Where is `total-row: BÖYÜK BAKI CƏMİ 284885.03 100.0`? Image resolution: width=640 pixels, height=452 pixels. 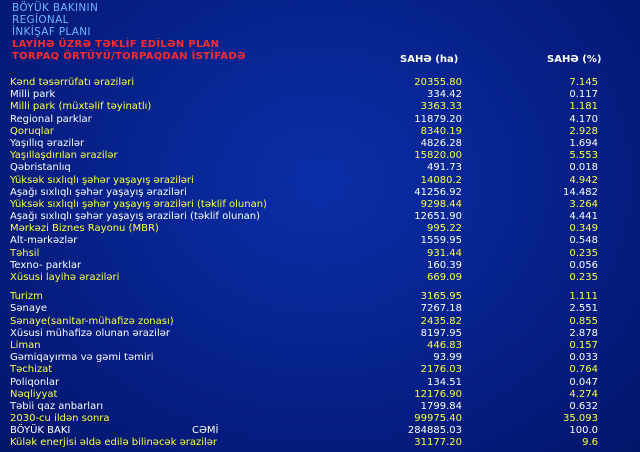
total-row: BÖYÜK BAKI CƏMİ 284885.03 100.0 is located at coordinates (320, 431).